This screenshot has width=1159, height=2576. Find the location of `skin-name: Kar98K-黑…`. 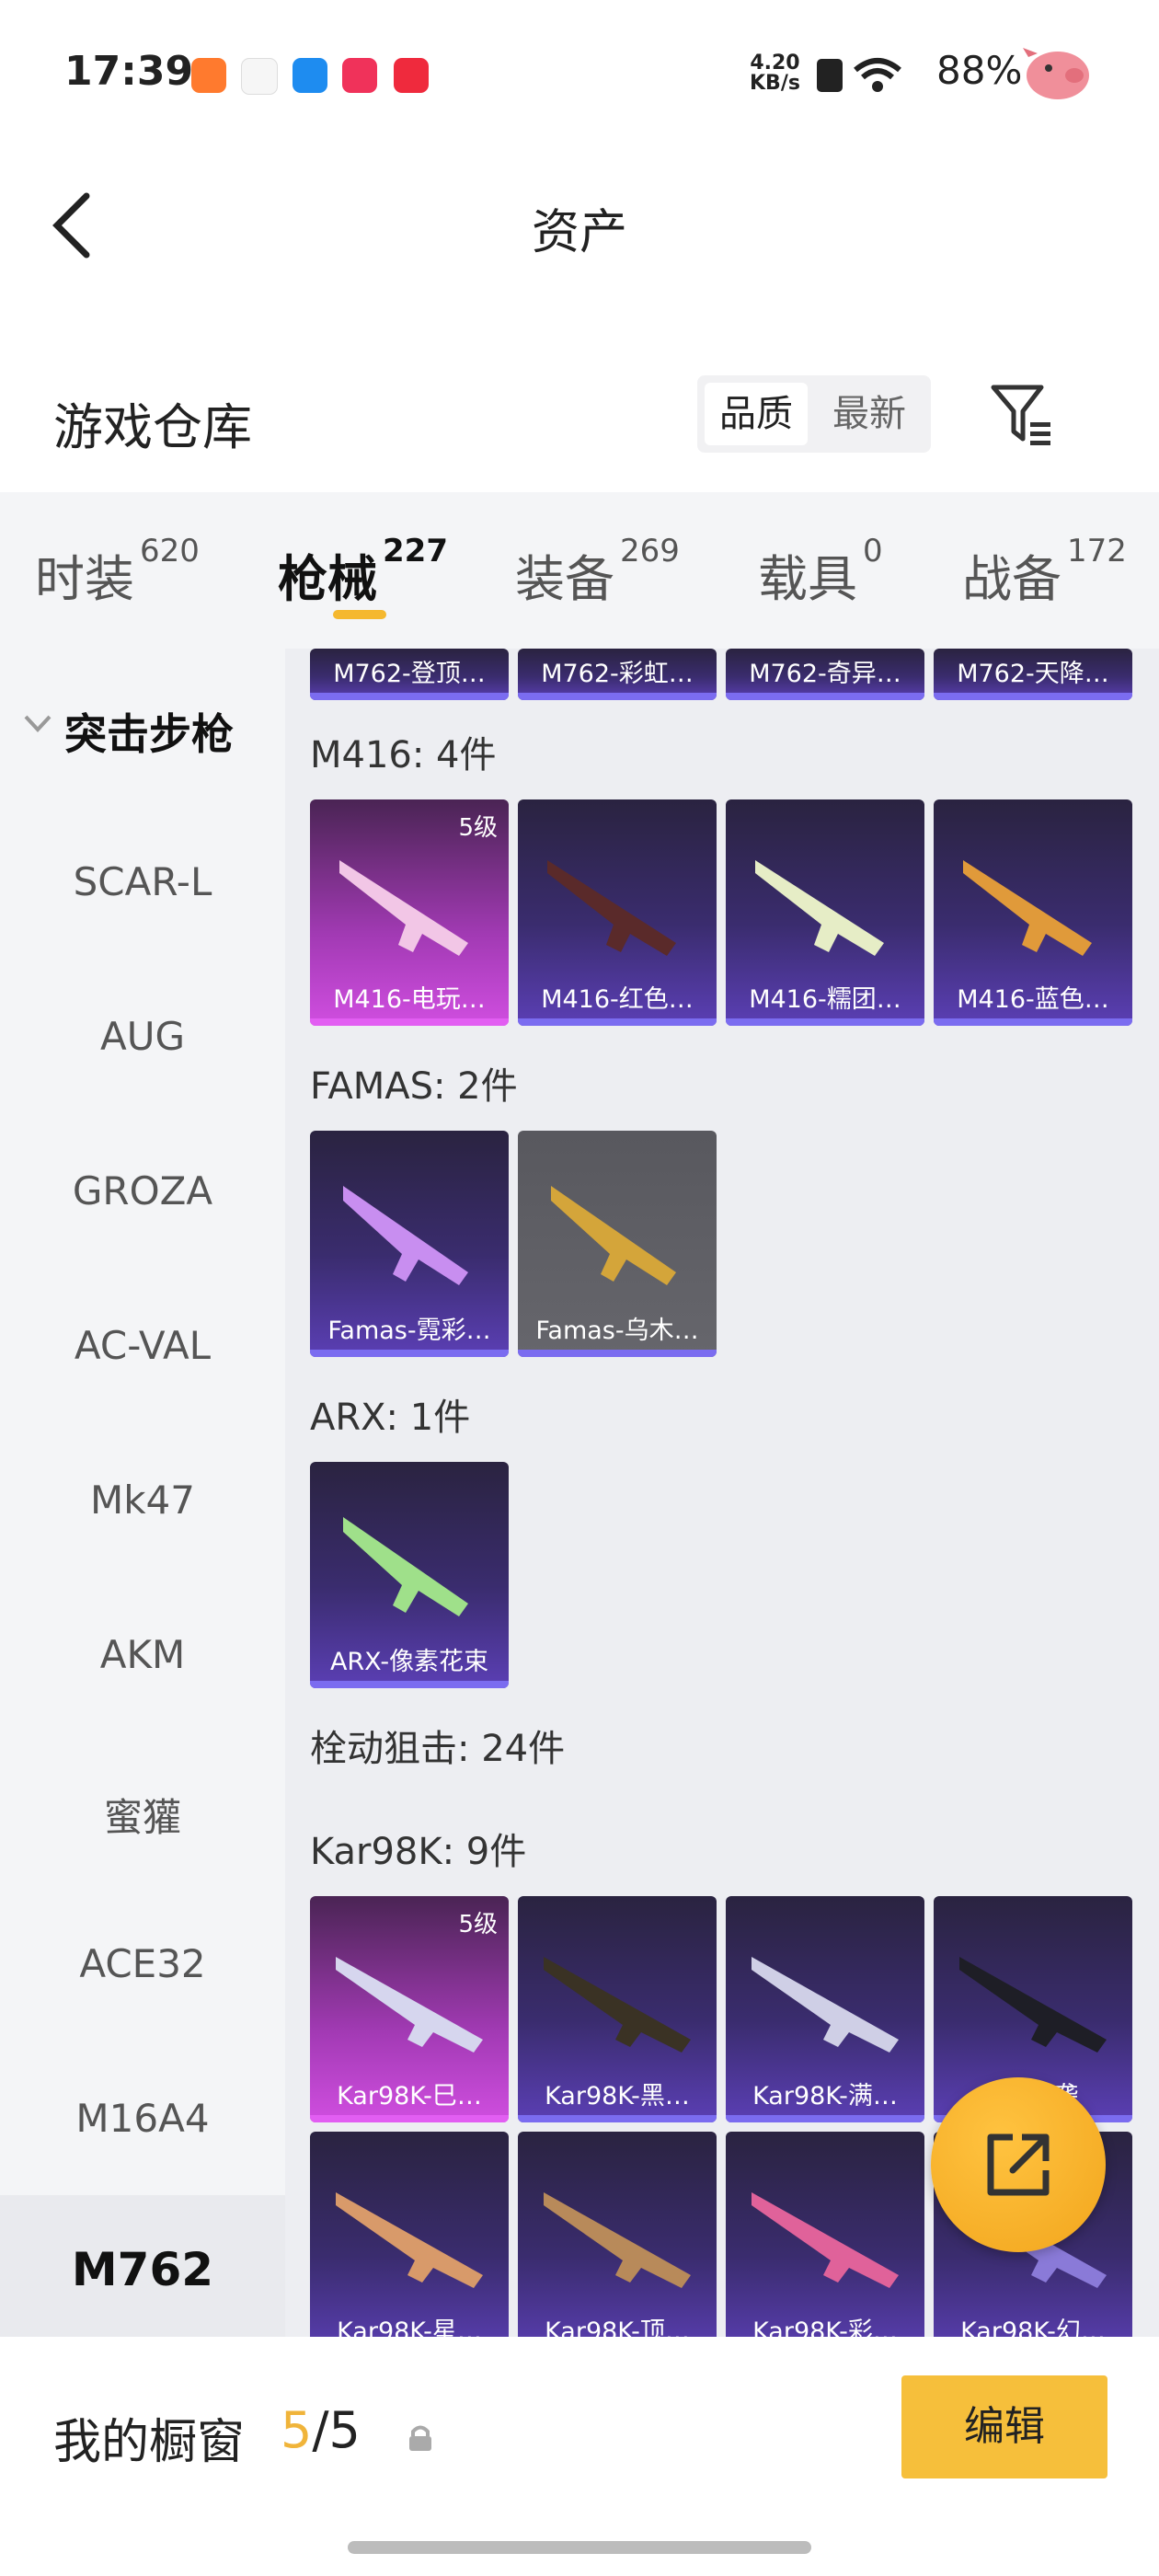

skin-name: Kar98K-黑… is located at coordinates (617, 2096).